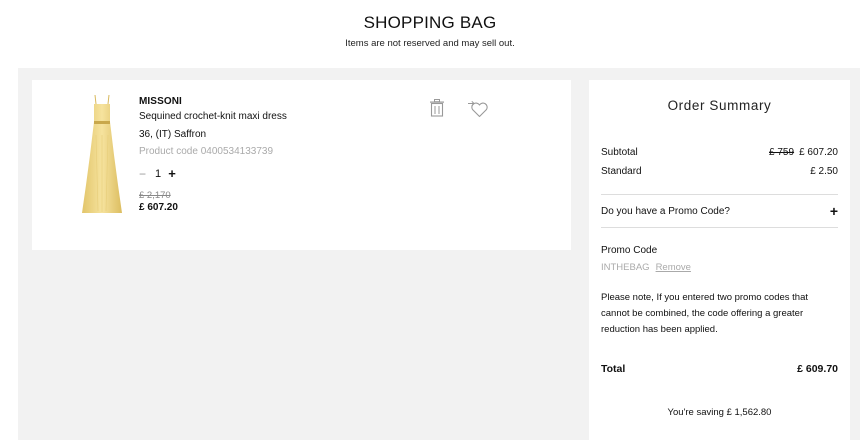 This screenshot has width=860, height=440. I want to click on subtotal-row: Subtotal £ 759 £ 607.20, so click(719, 153).